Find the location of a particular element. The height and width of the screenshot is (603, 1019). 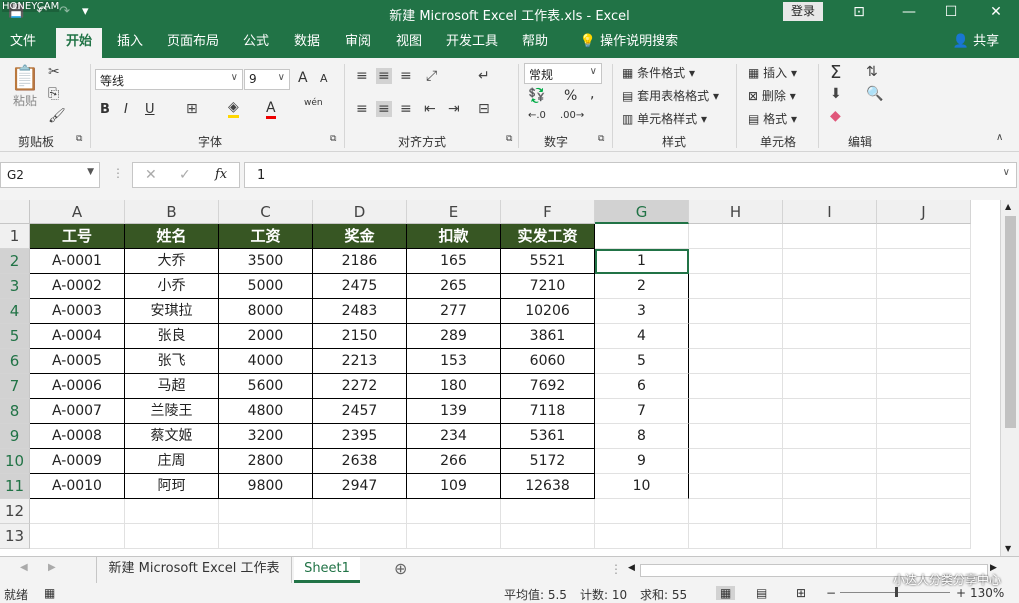

collapse-ribbon-icon: ∧ is located at coordinates (999, 137).